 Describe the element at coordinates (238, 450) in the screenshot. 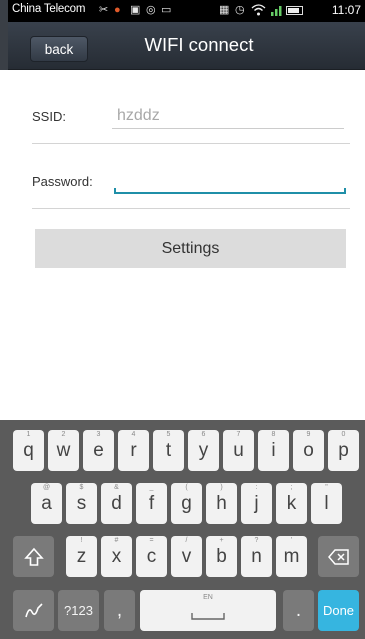

I see `key-u: 7u` at that location.